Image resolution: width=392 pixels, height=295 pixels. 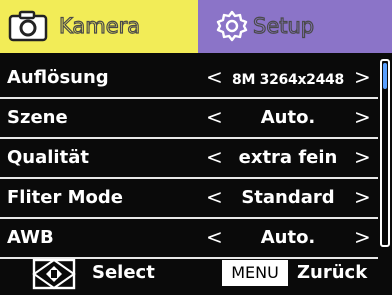 I want to click on tab-kamera: Kamera, so click(x=99, y=26).